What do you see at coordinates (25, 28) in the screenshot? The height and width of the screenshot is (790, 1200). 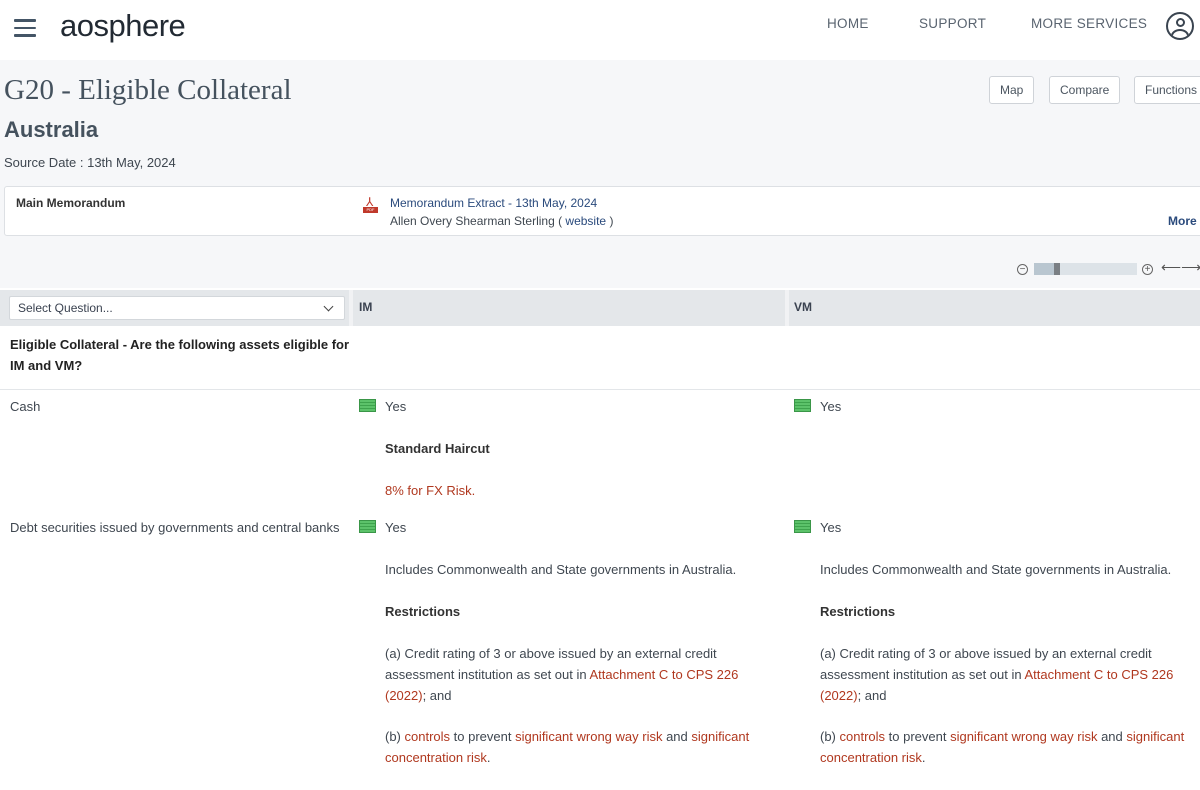 I see `hamburger-menu-icon` at bounding box center [25, 28].